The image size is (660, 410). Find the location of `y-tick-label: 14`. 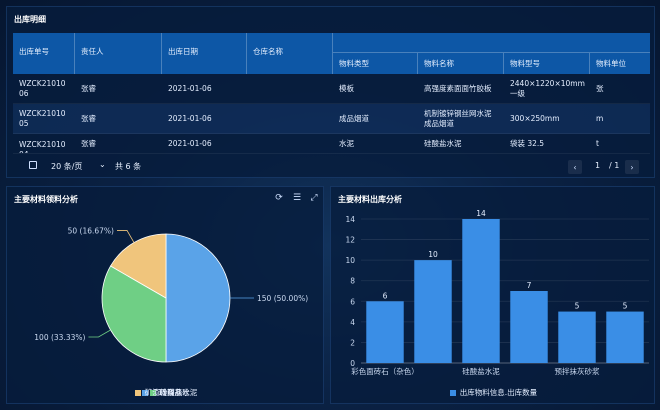

y-tick-label: 14 is located at coordinates (350, 219).